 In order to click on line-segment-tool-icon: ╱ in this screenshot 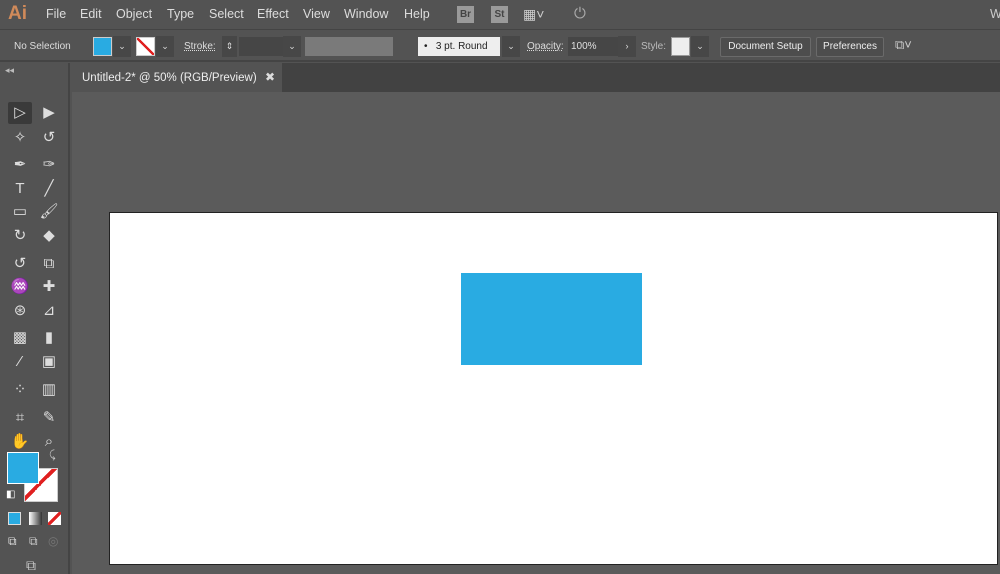, I will do `click(49, 189)`.